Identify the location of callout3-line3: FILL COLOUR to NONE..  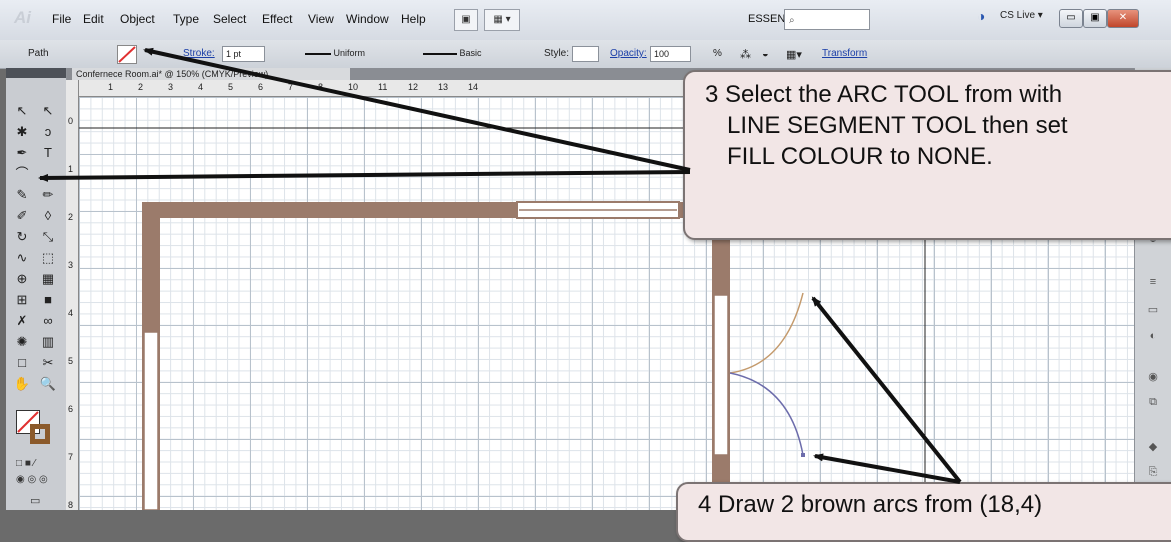
(860, 156).